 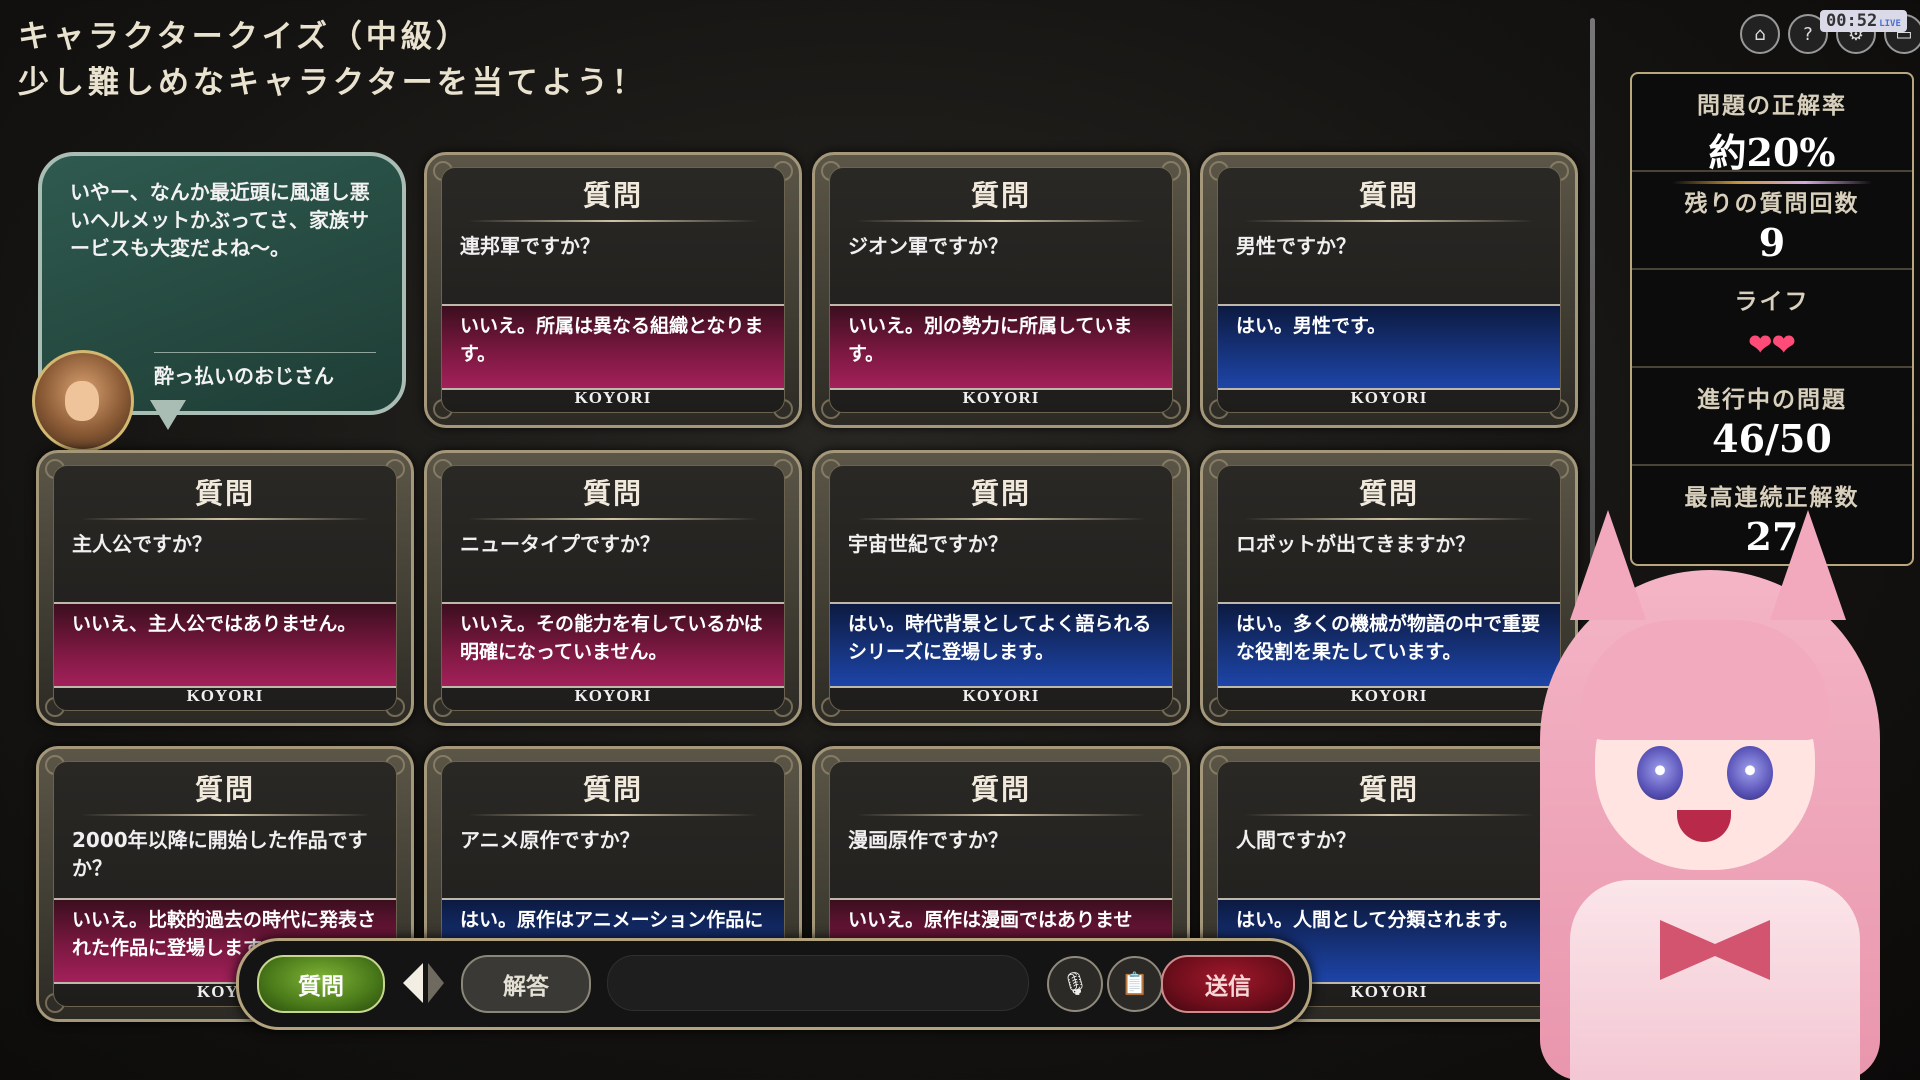 I want to click on life-hearts: ❤❤, so click(x=1772, y=340).